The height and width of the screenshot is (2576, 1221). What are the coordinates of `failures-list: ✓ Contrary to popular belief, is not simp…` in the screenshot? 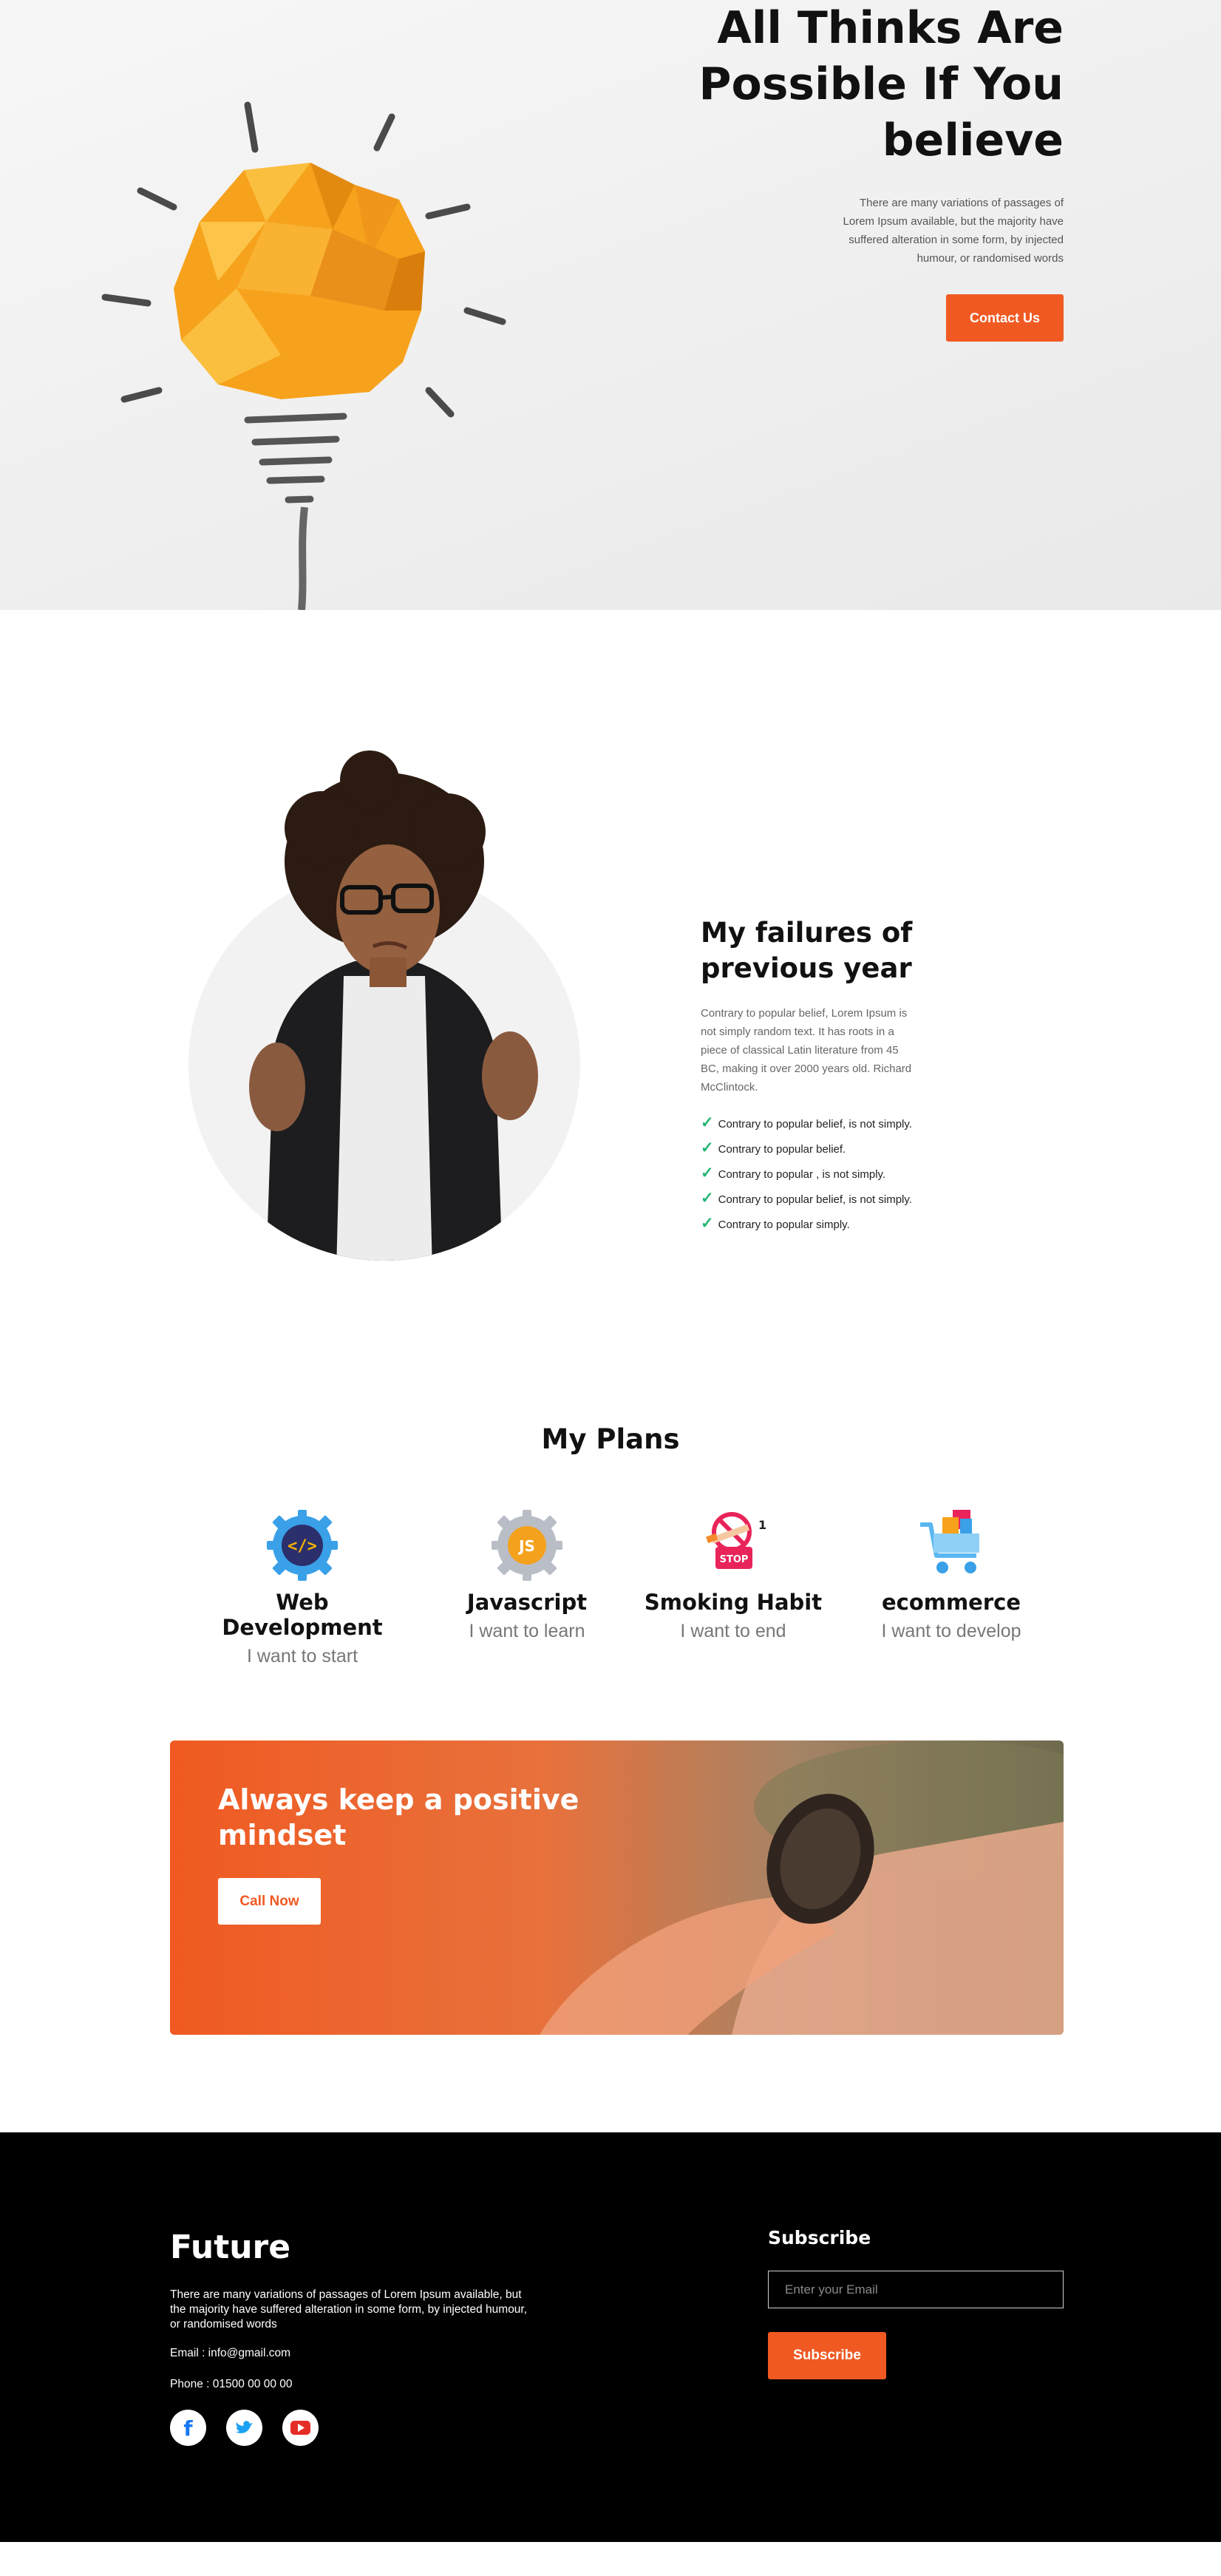 It's located at (808, 1173).